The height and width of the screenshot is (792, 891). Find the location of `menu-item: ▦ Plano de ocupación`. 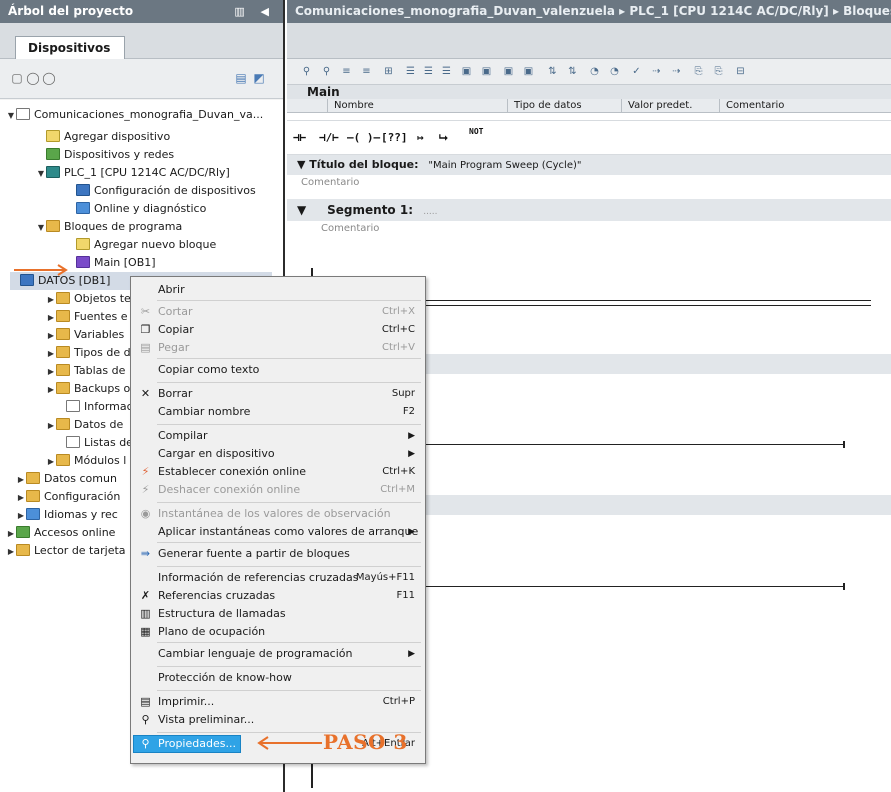

menu-item: ▦ Plano de ocupación is located at coordinates (278, 632).